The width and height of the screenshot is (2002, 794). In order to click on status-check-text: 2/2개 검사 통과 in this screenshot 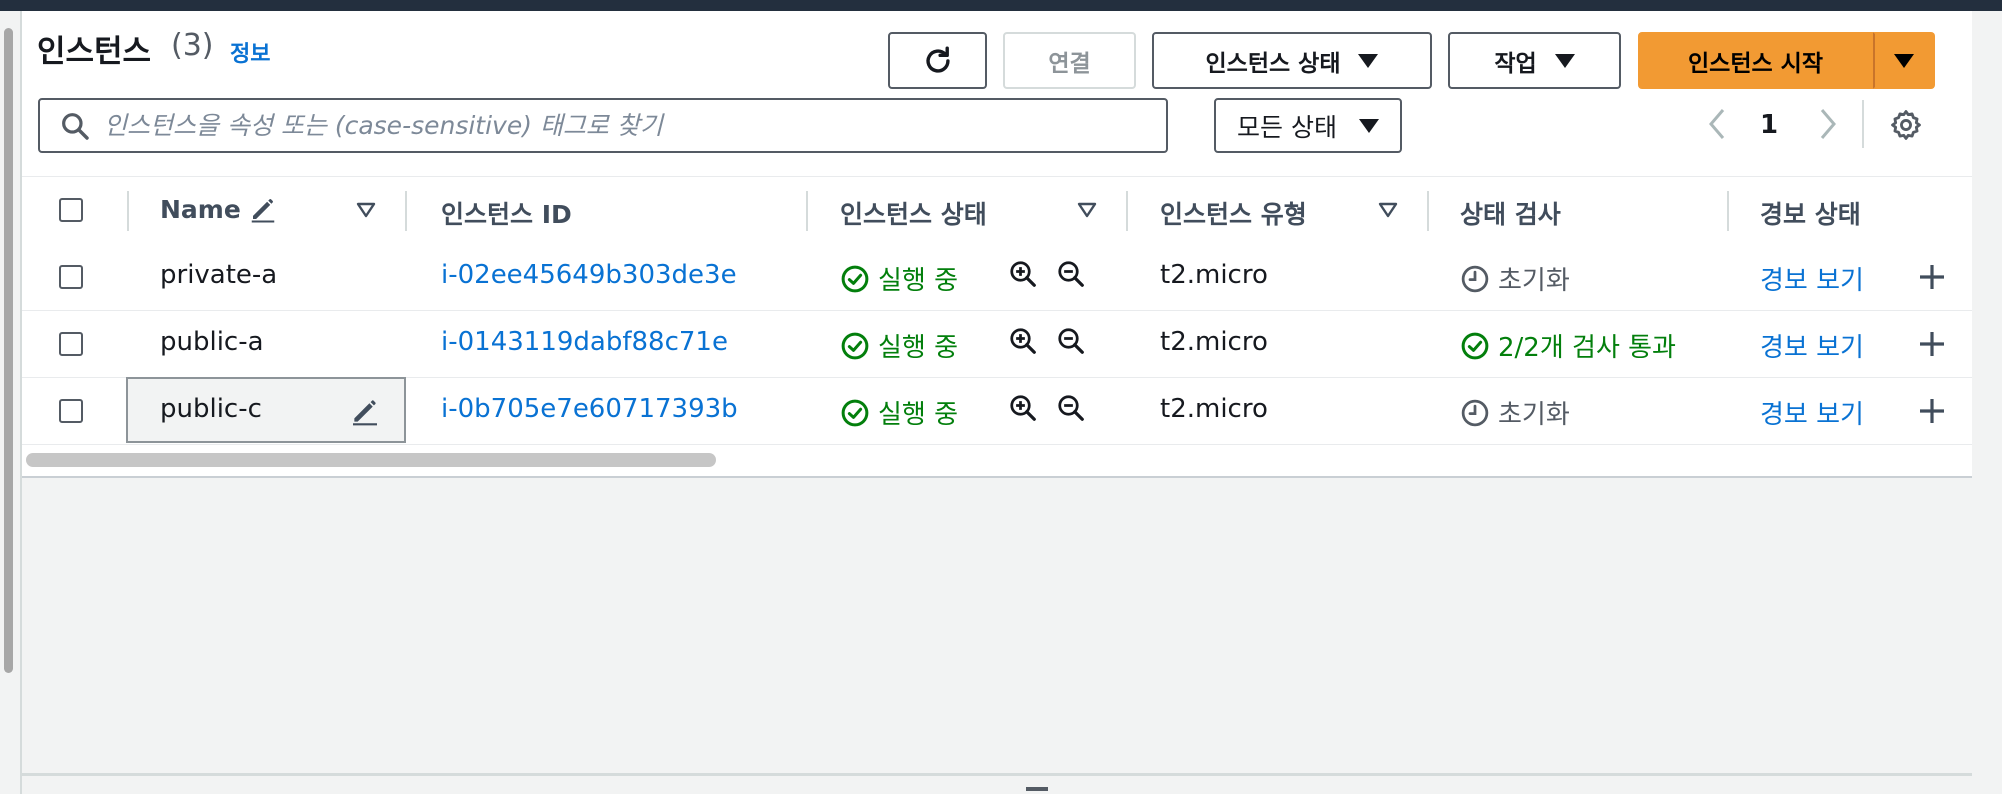, I will do `click(1587, 348)`.